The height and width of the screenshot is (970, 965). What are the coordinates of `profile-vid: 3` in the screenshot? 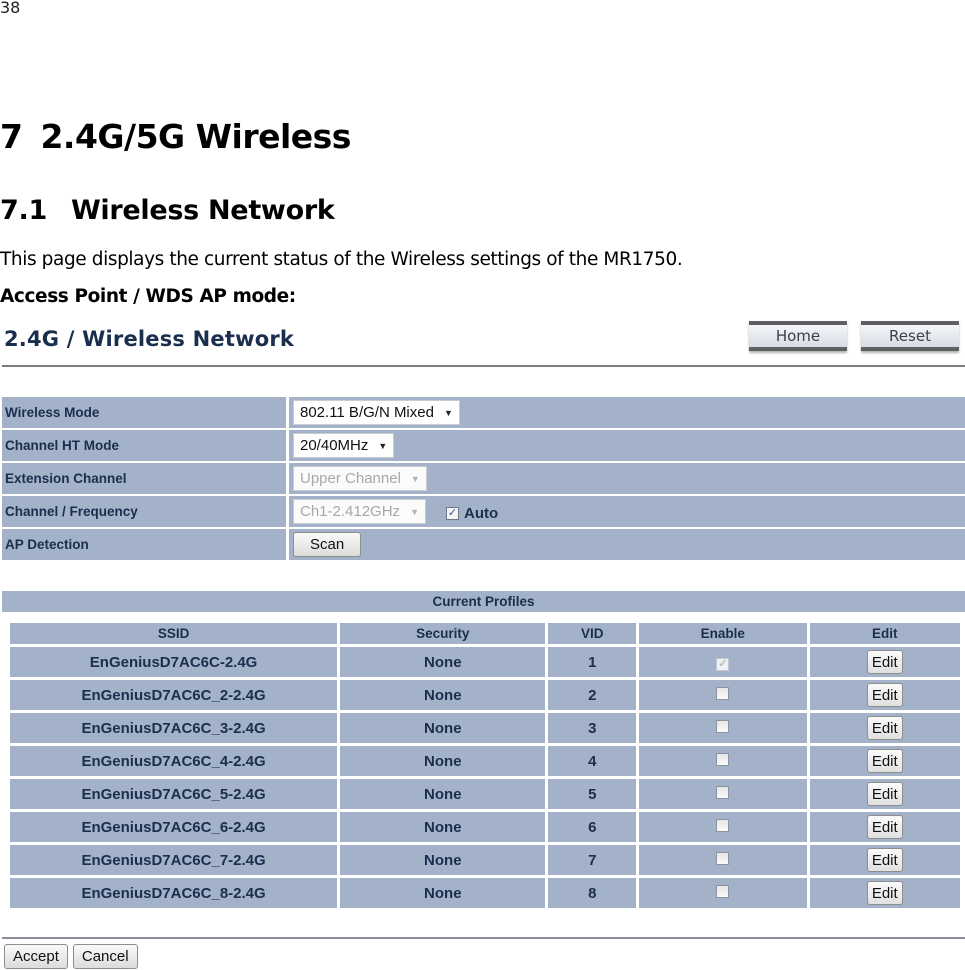 It's located at (592, 728).